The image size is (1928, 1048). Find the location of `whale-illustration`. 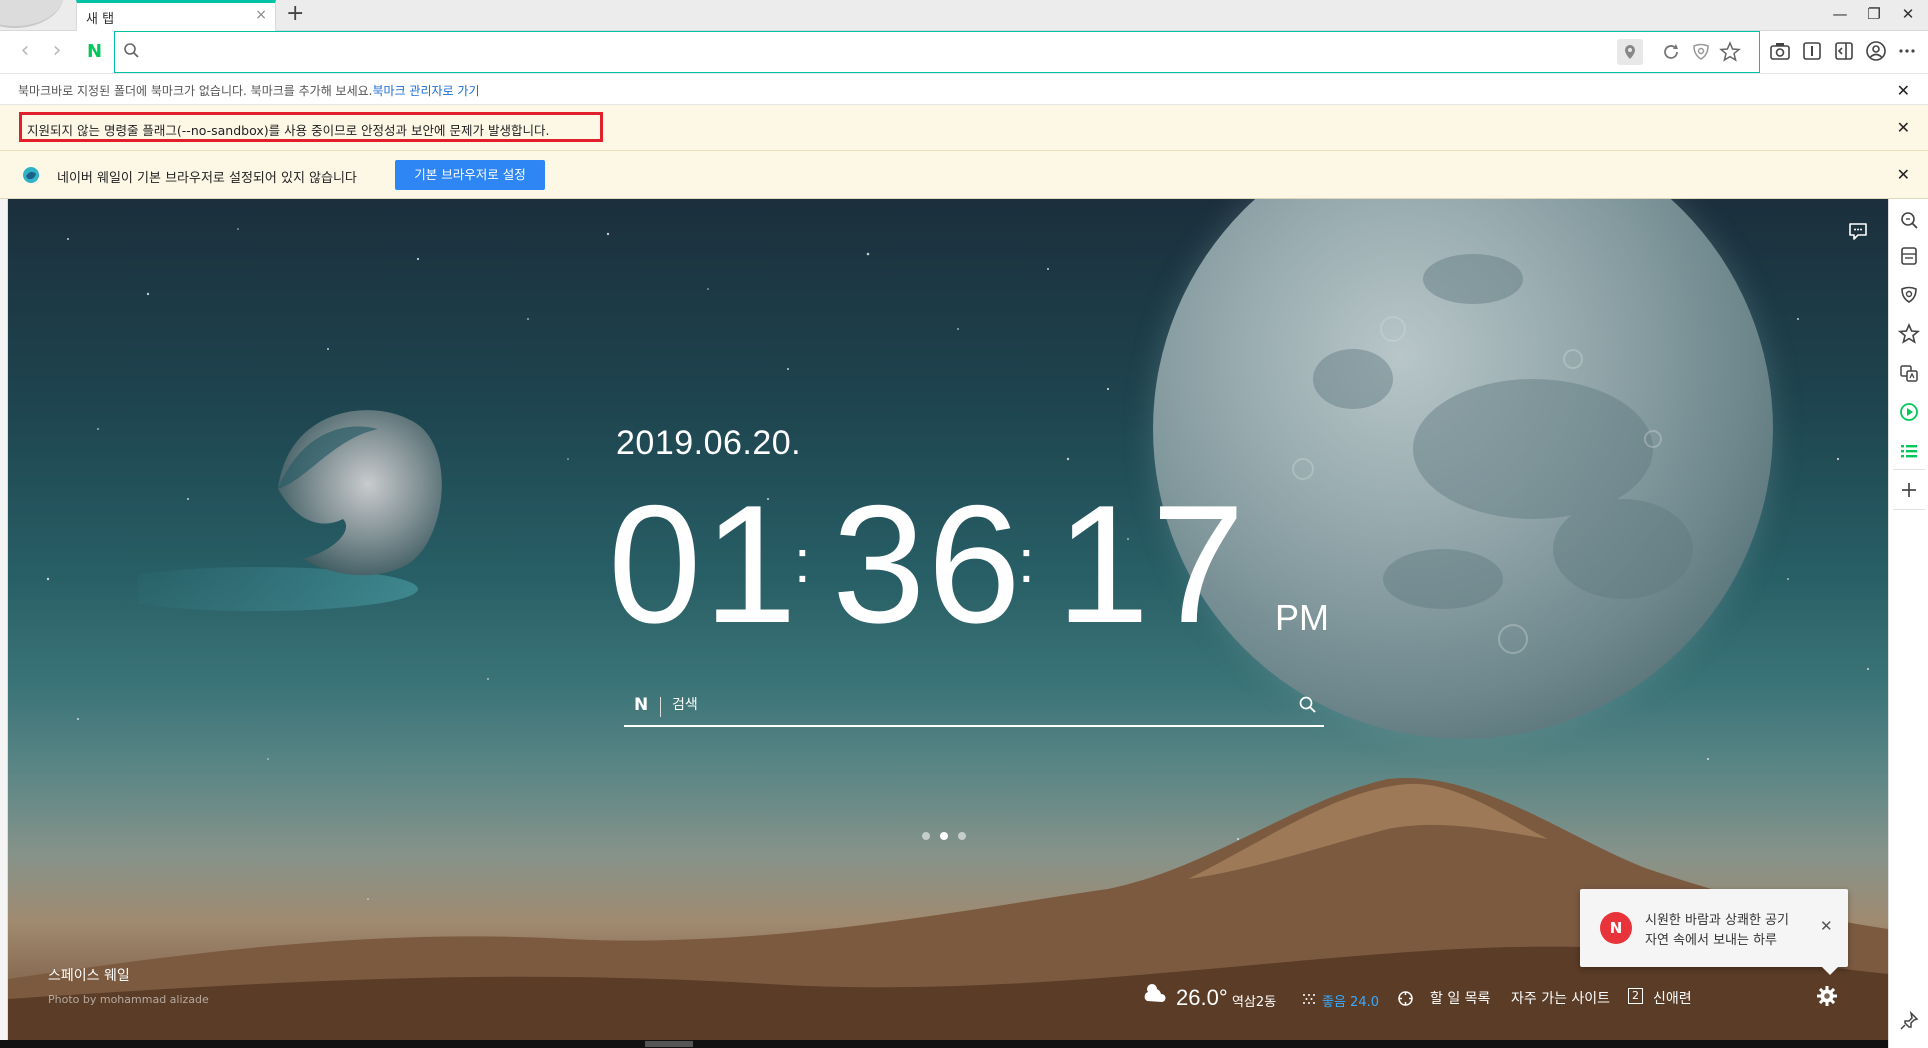

whale-illustration is located at coordinates (290, 510).